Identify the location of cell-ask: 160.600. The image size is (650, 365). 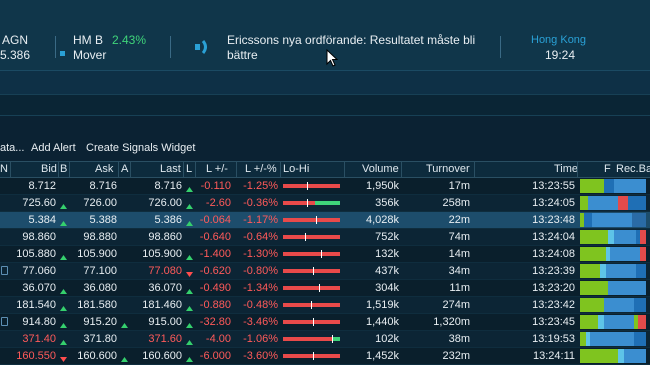
(97, 356).